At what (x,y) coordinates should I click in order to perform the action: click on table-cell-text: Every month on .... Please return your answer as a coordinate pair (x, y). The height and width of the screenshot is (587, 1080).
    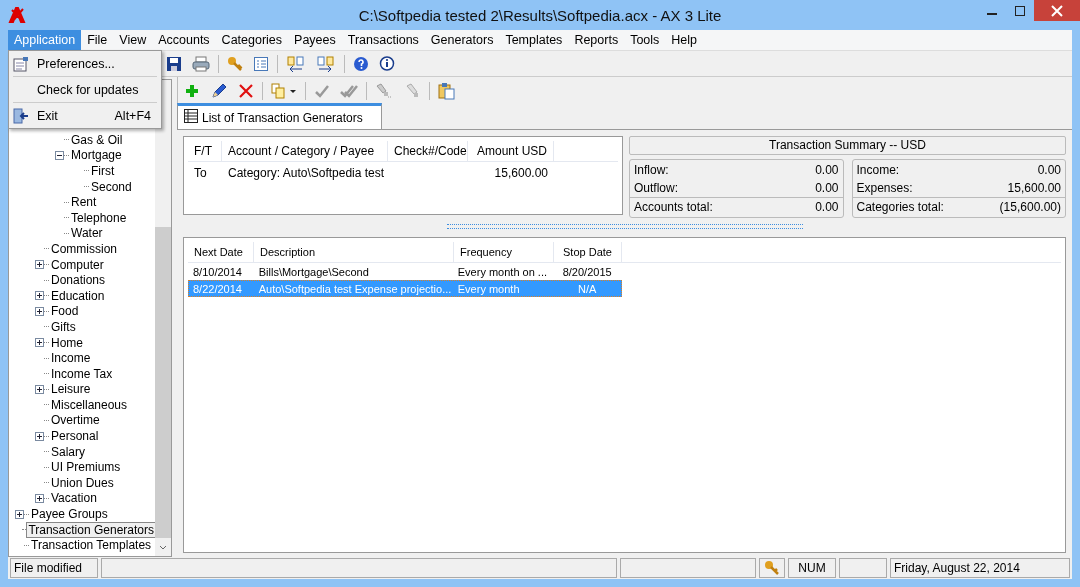
    Looking at the image, I should click on (502, 271).